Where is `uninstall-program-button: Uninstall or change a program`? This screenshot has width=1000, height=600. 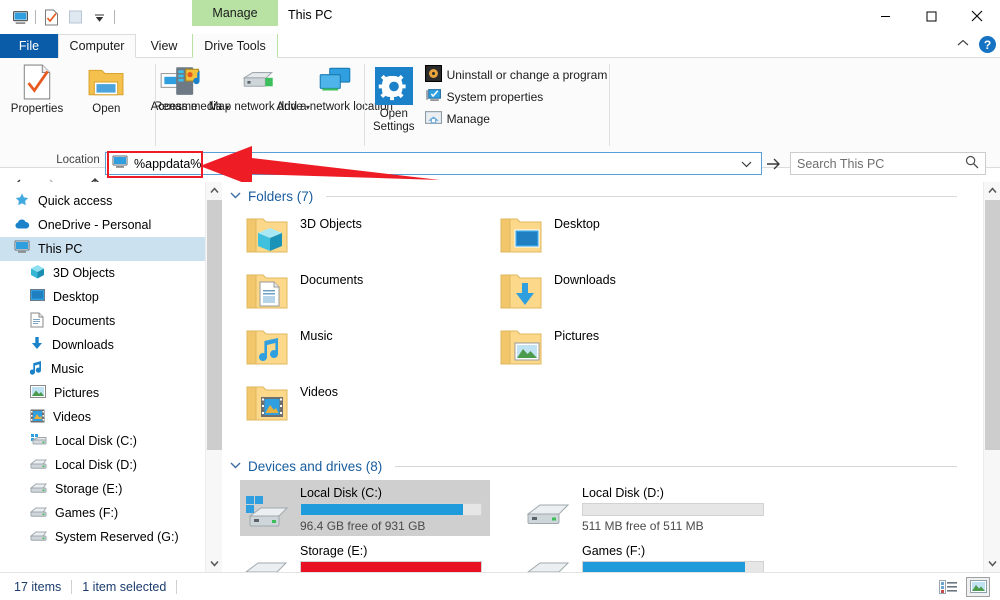 uninstall-program-button: Uninstall or change a program is located at coordinates (516, 75).